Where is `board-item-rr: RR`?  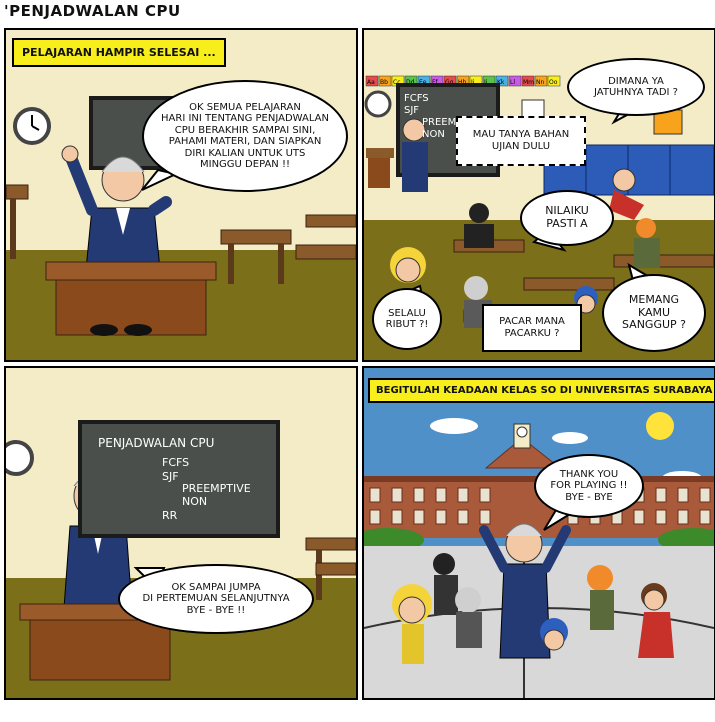 board-item-rr: RR is located at coordinates (170, 515).